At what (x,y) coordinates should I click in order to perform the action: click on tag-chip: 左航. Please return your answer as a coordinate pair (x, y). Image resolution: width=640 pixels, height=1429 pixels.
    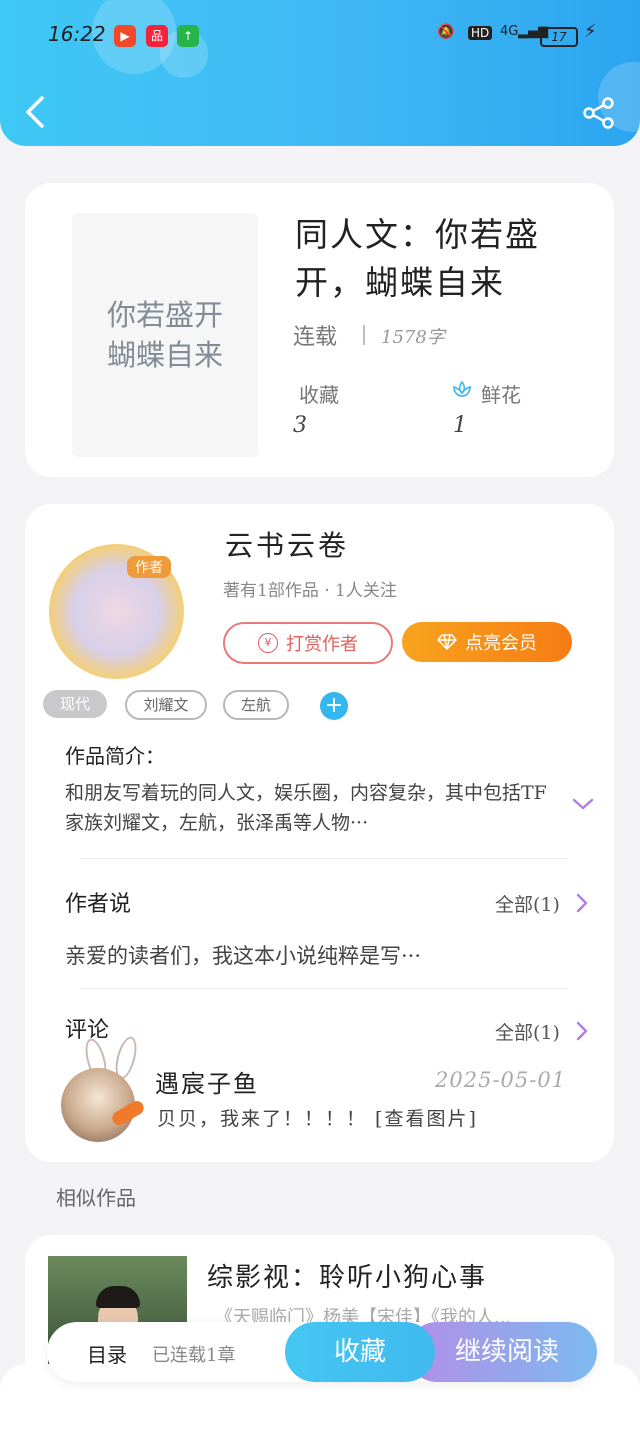
    Looking at the image, I should click on (256, 705).